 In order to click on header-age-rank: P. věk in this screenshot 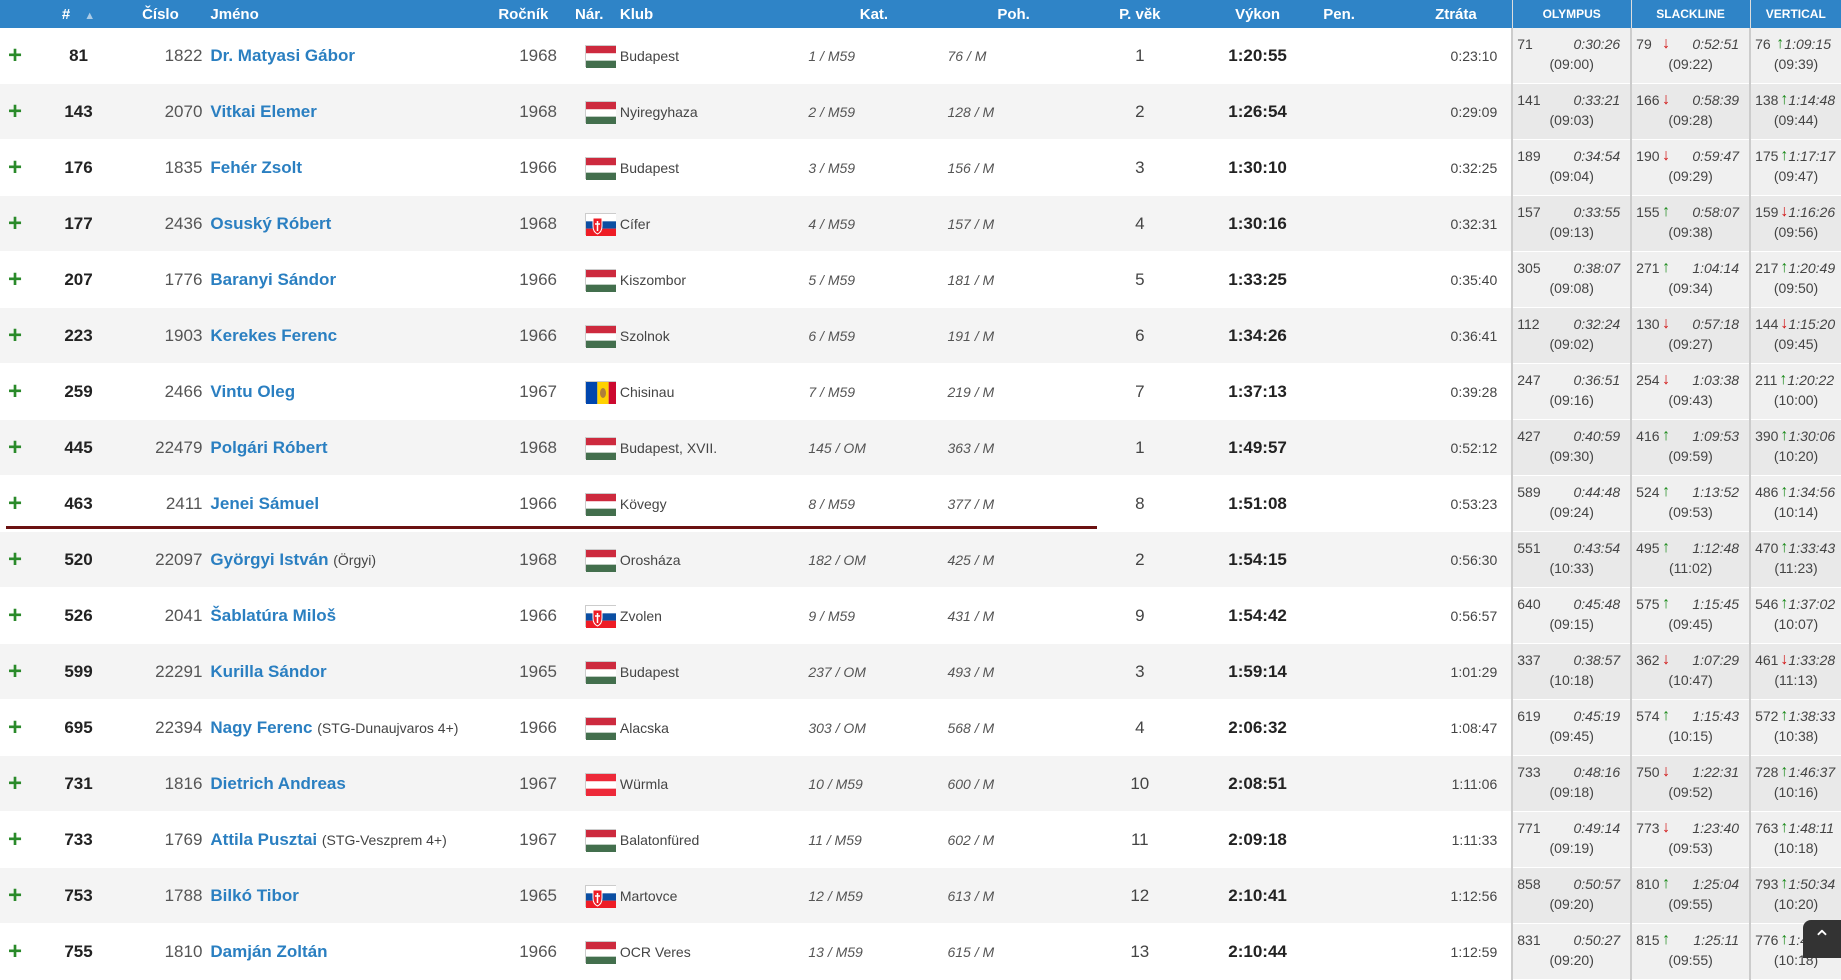, I will do `click(1140, 14)`.